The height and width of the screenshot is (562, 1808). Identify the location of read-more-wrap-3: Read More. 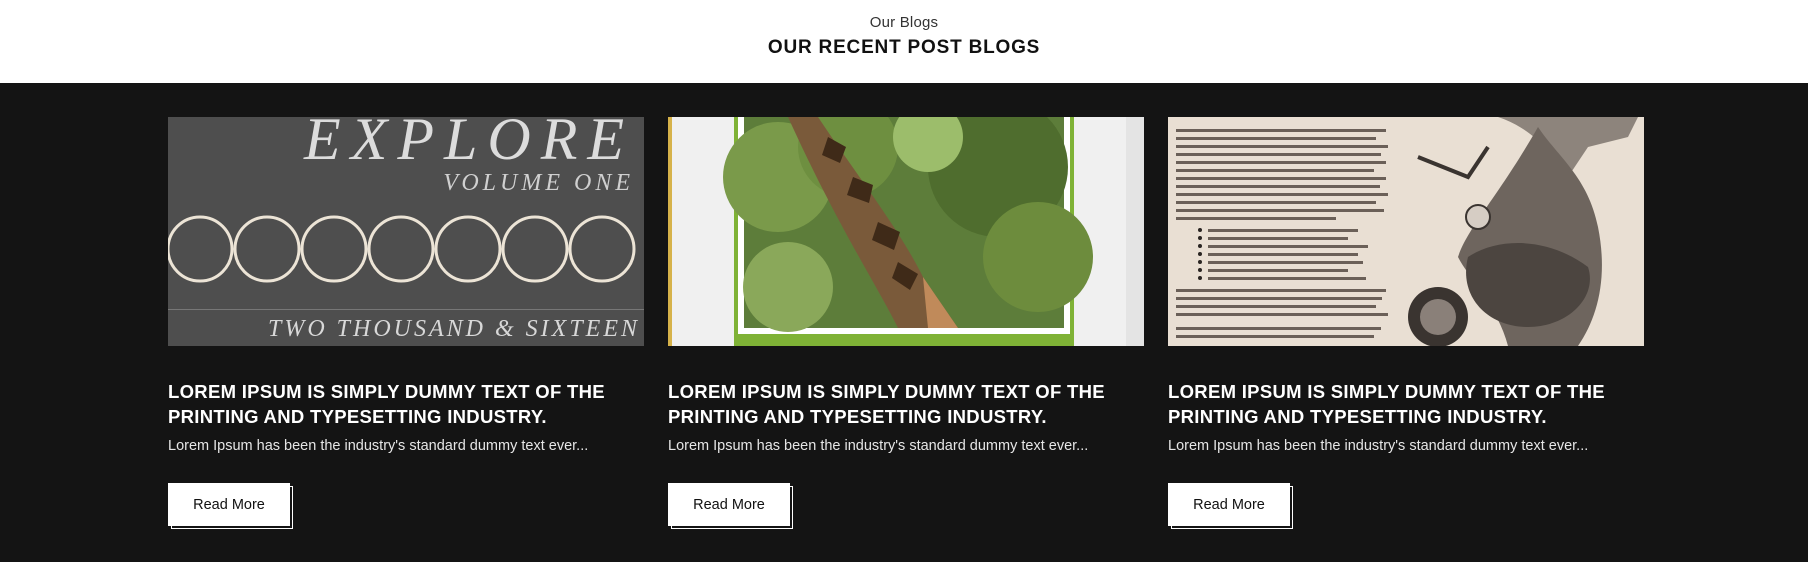
(1231, 506).